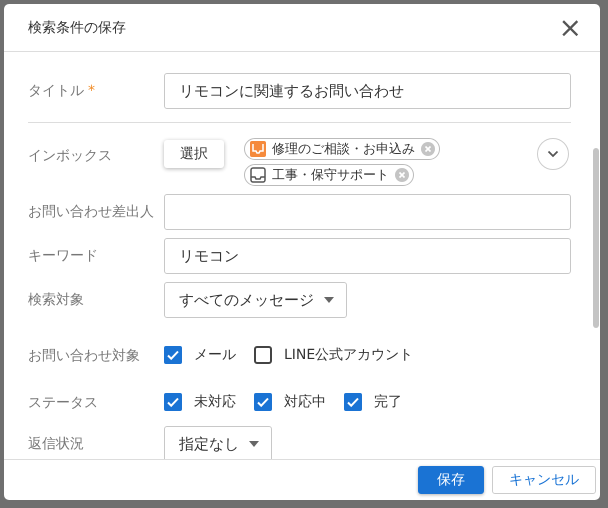  What do you see at coordinates (544, 480) in the screenshot?
I see `cancel-button: キャンセル` at bounding box center [544, 480].